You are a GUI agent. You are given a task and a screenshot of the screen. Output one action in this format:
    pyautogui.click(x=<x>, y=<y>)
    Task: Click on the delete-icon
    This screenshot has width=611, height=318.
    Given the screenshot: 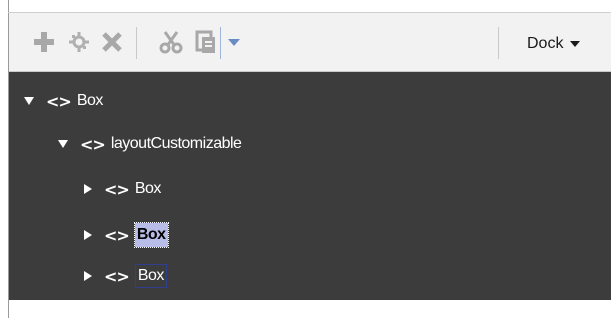 What is the action you would take?
    pyautogui.click(x=112, y=42)
    